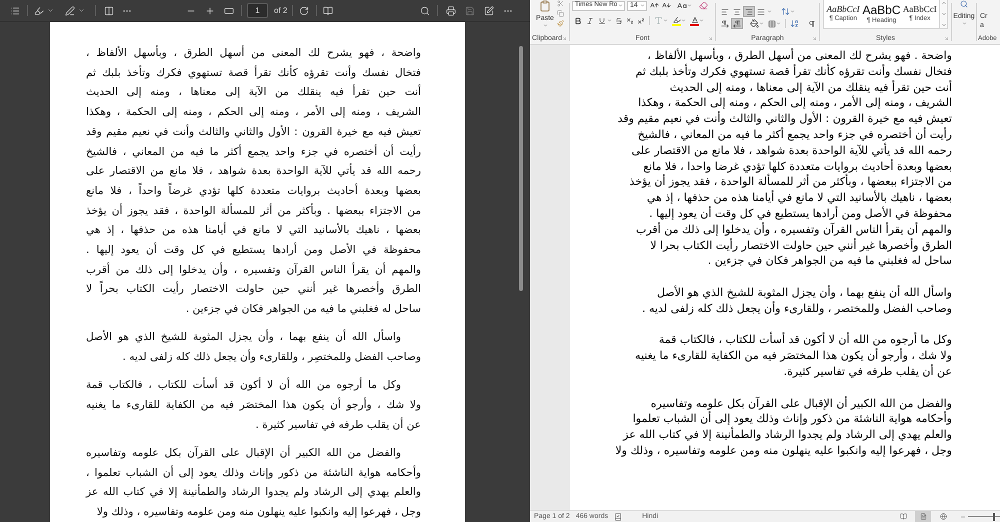 The width and height of the screenshot is (1000, 522). What do you see at coordinates (812, 24) in the screenshot?
I see `pilcrow-icon` at bounding box center [812, 24].